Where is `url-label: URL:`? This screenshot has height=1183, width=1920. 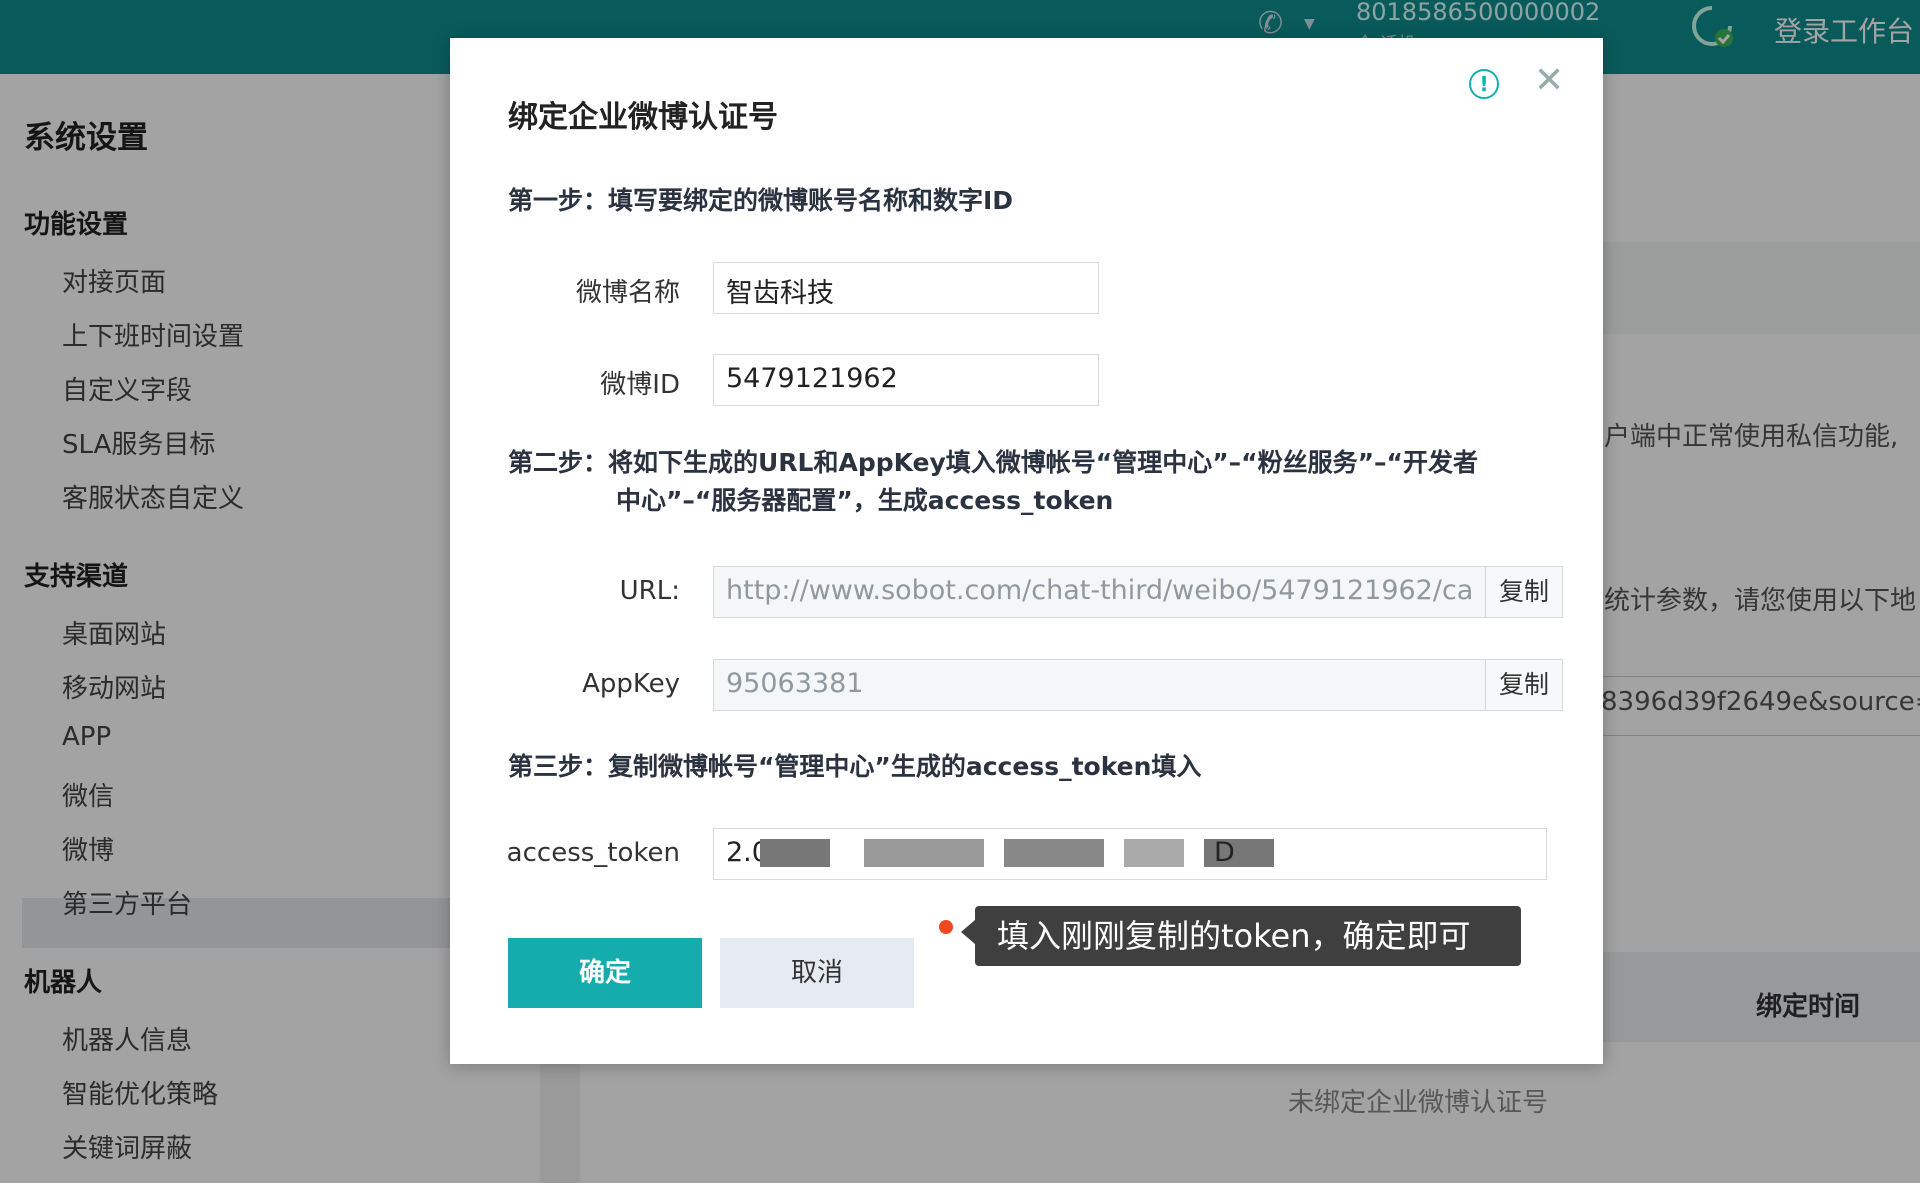 url-label: URL: is located at coordinates (649, 591).